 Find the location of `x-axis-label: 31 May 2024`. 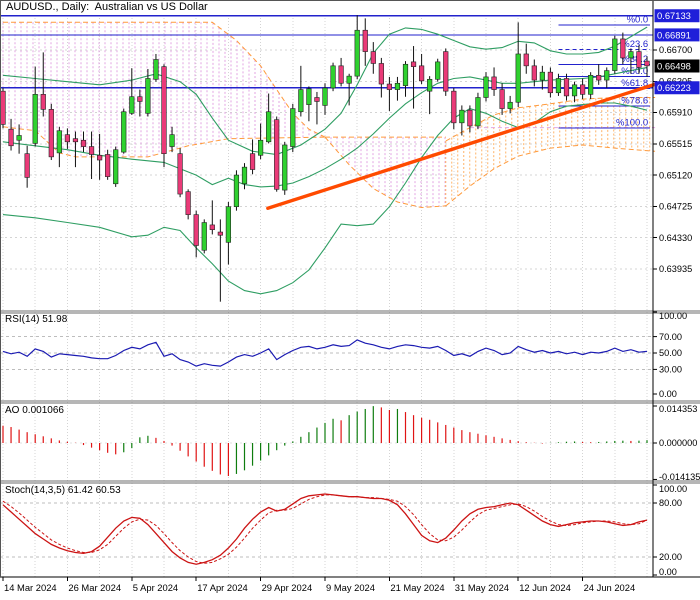

x-axis-label: 31 May 2024 is located at coordinates (482, 587).